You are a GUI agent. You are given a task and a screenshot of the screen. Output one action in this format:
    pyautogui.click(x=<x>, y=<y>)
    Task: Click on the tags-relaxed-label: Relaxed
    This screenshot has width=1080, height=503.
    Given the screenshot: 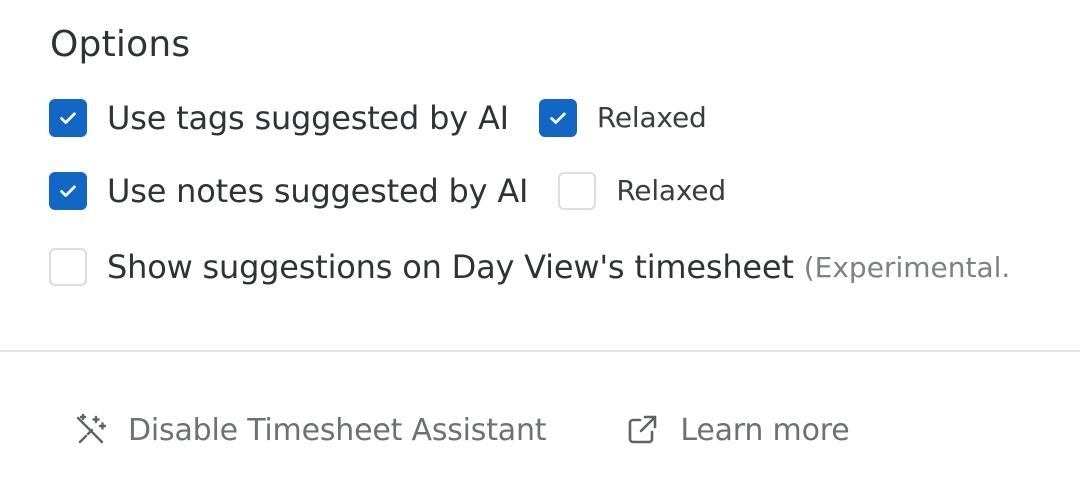 What is the action you would take?
    pyautogui.click(x=652, y=118)
    